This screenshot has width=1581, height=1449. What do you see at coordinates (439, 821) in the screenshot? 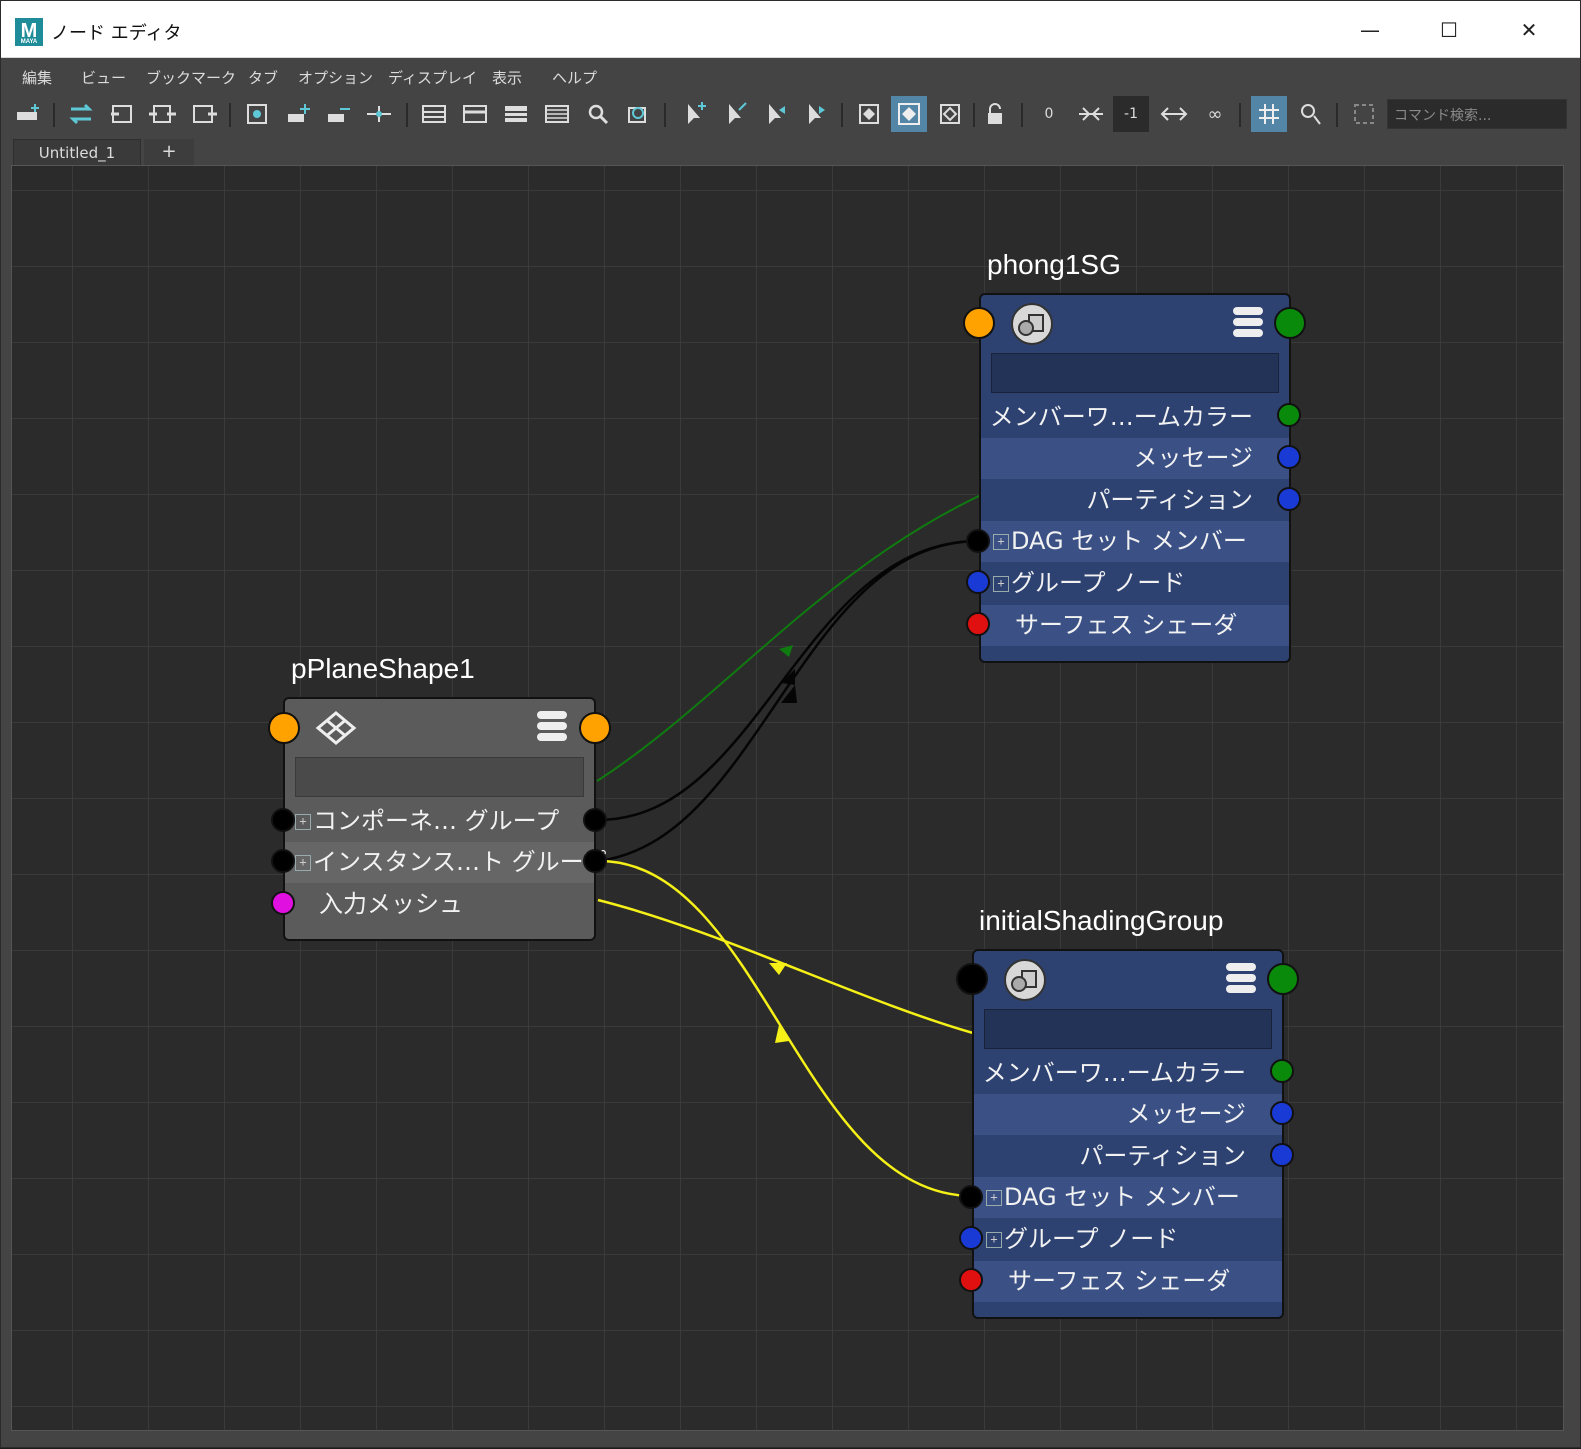
I see `pplaneshape1-attr-comp-instance-group: + コンポーネ… グループ` at bounding box center [439, 821].